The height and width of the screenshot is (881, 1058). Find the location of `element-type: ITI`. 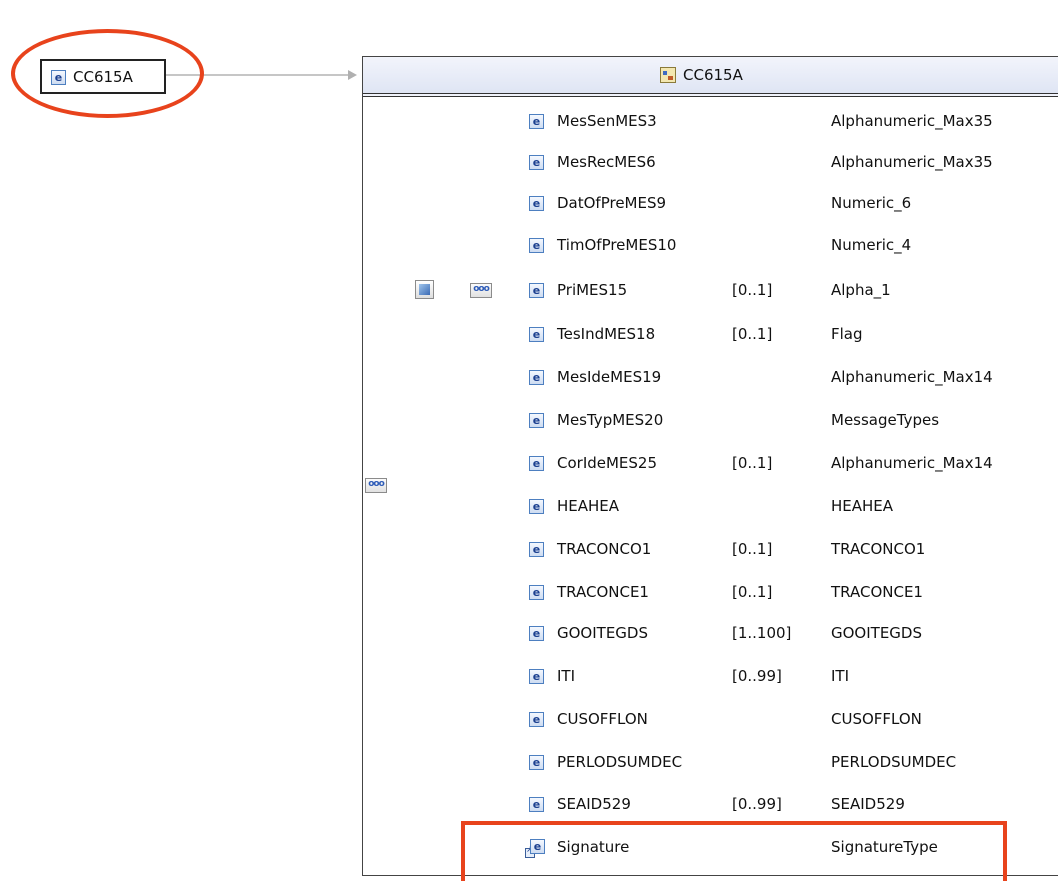

element-type: ITI is located at coordinates (840, 676).